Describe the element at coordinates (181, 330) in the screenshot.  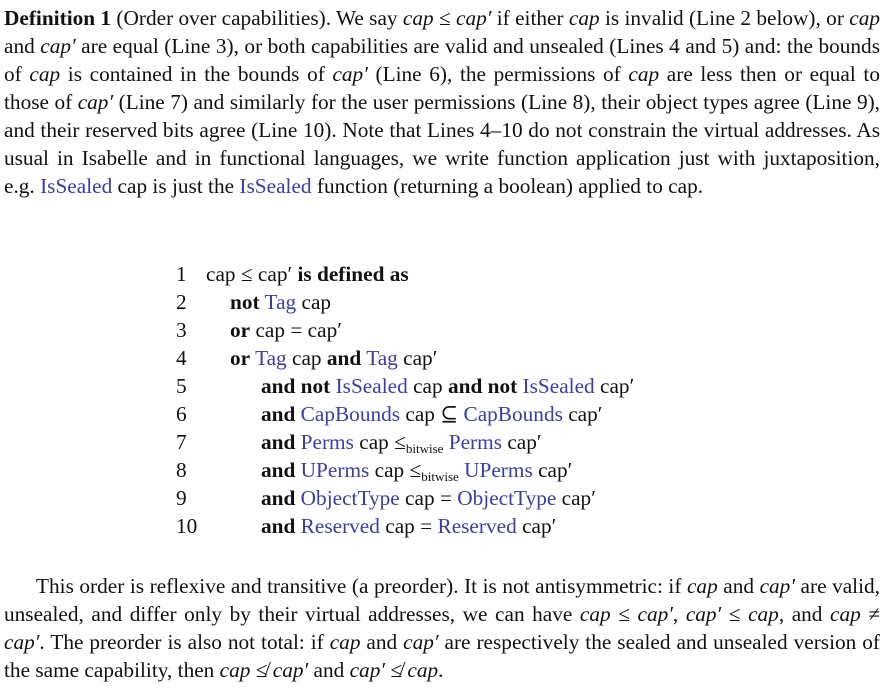
I see `line-number: 3` at that location.